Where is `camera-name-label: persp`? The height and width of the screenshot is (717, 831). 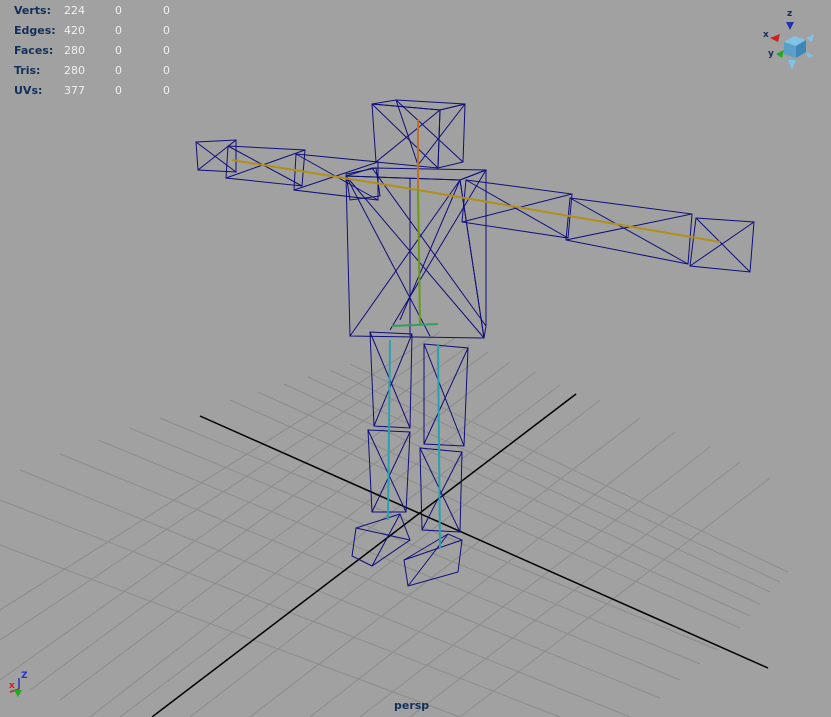 camera-name-label: persp is located at coordinates (412, 705).